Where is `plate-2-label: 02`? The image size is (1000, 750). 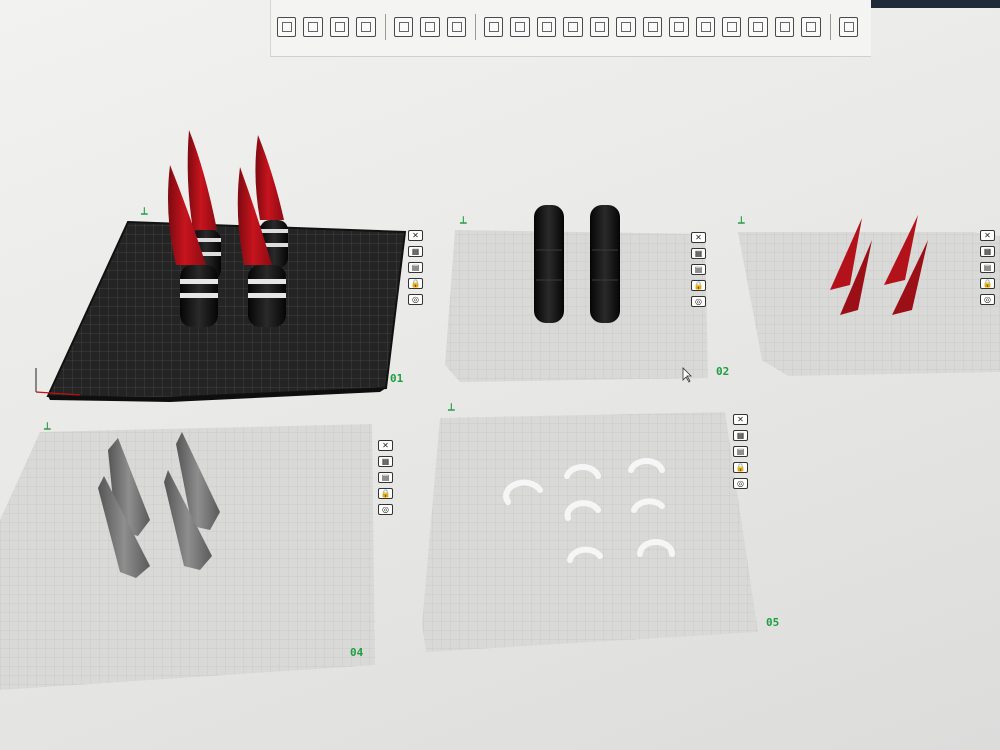 plate-2-label: 02 is located at coordinates (723, 371).